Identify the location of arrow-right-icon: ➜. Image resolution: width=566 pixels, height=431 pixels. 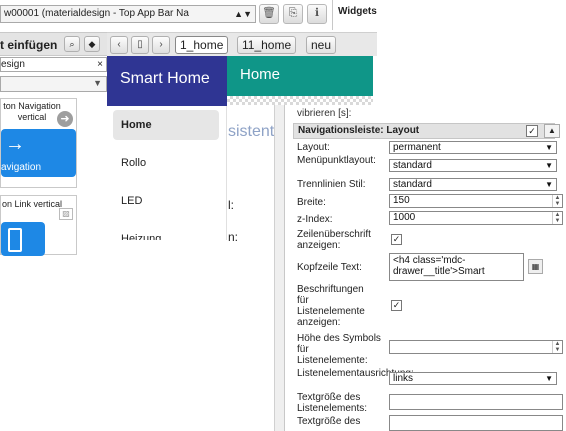
(65, 119).